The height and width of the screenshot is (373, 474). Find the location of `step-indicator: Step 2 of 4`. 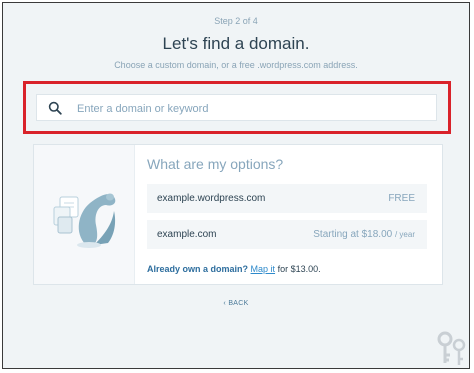

step-indicator: Step 2 of 4 is located at coordinates (236, 21).